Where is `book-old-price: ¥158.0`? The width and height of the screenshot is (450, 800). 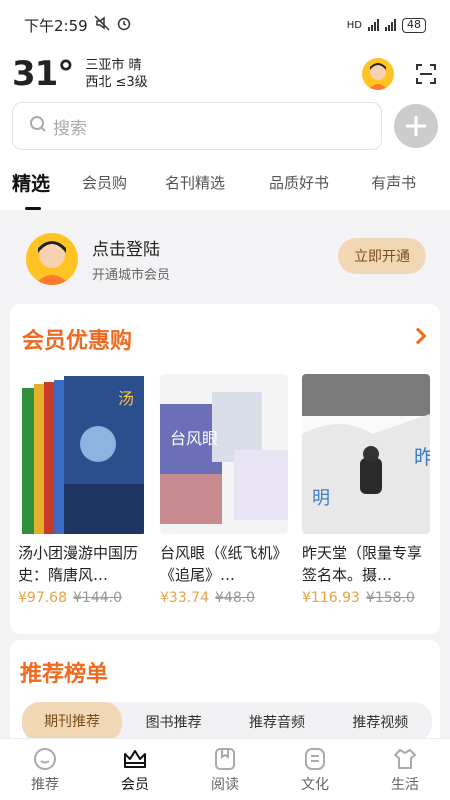
book-old-price: ¥158.0 is located at coordinates (390, 598).